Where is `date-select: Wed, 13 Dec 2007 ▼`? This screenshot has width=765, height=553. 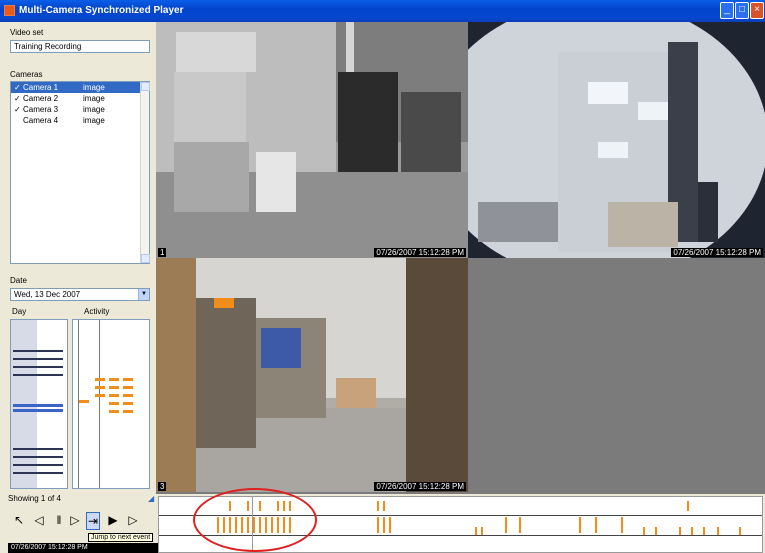
date-select: Wed, 13 Dec 2007 ▼ is located at coordinates (80, 294).